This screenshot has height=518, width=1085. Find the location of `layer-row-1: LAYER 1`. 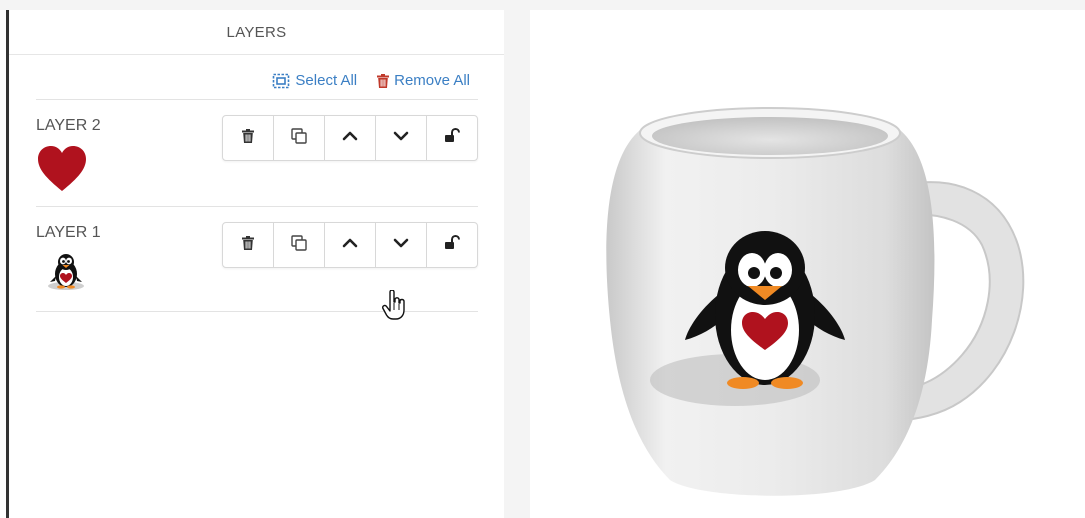

layer-row-1: LAYER 1 is located at coordinates (257, 276).